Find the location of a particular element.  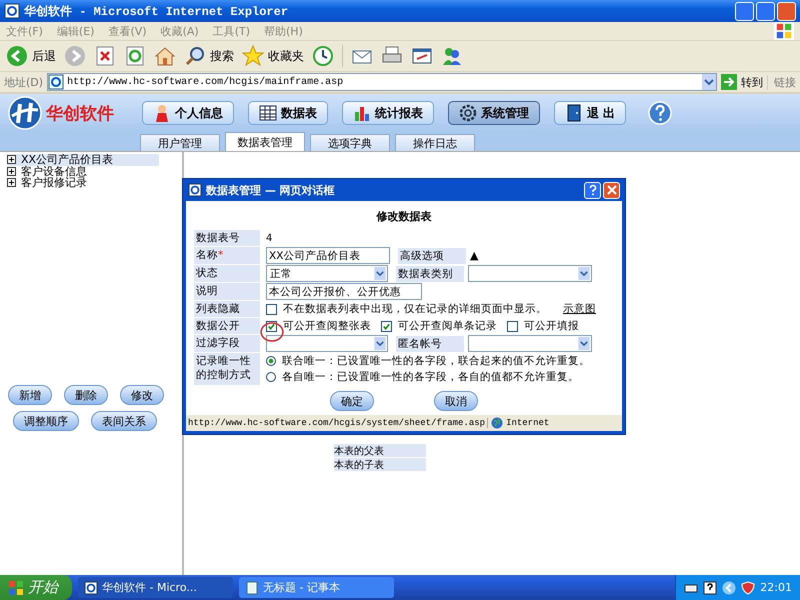

bar-chart-icon is located at coordinates (362, 113).